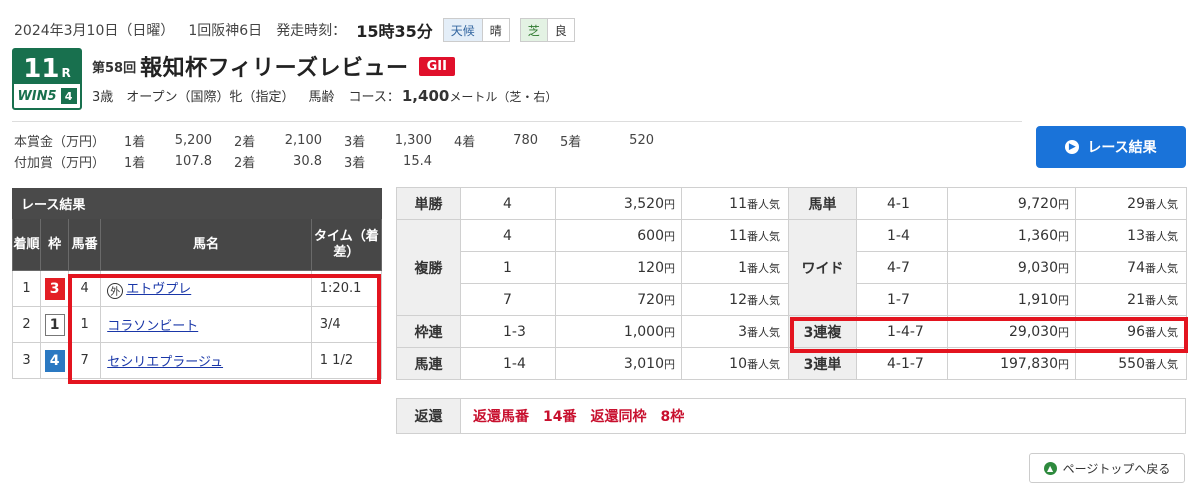  Describe the element at coordinates (618, 203) in the screenshot. I see `payout-amount-cell: 3,520円` at that location.